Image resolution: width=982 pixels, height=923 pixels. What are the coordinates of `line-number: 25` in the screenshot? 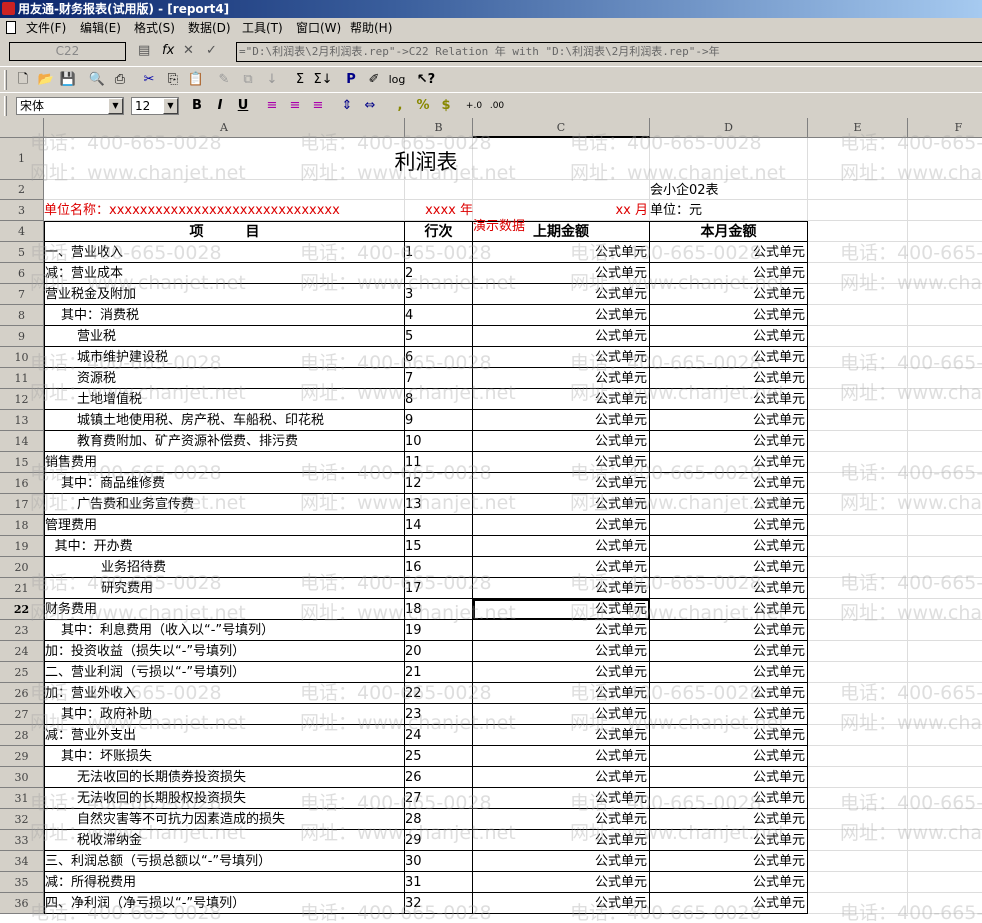 It's located at (439, 756).